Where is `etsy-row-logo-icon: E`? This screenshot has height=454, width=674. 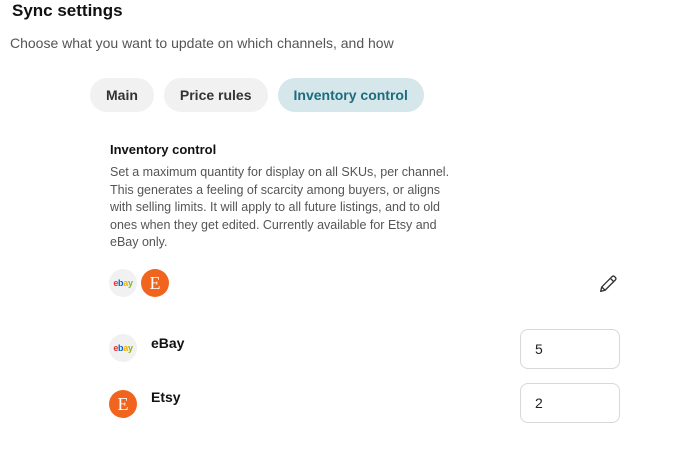 etsy-row-logo-icon: E is located at coordinates (123, 404).